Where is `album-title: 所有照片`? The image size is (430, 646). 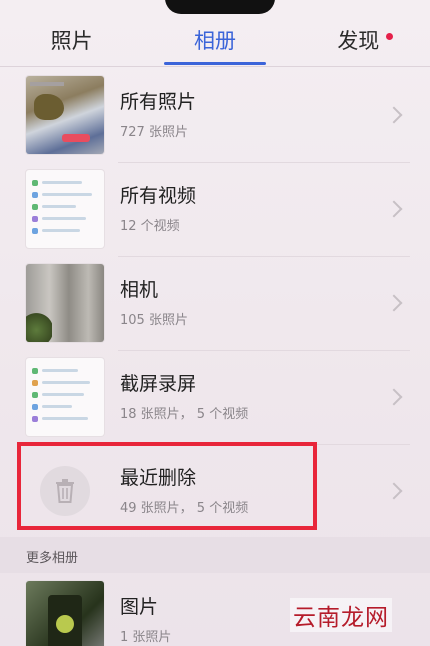 album-title: 所有照片 is located at coordinates (158, 102).